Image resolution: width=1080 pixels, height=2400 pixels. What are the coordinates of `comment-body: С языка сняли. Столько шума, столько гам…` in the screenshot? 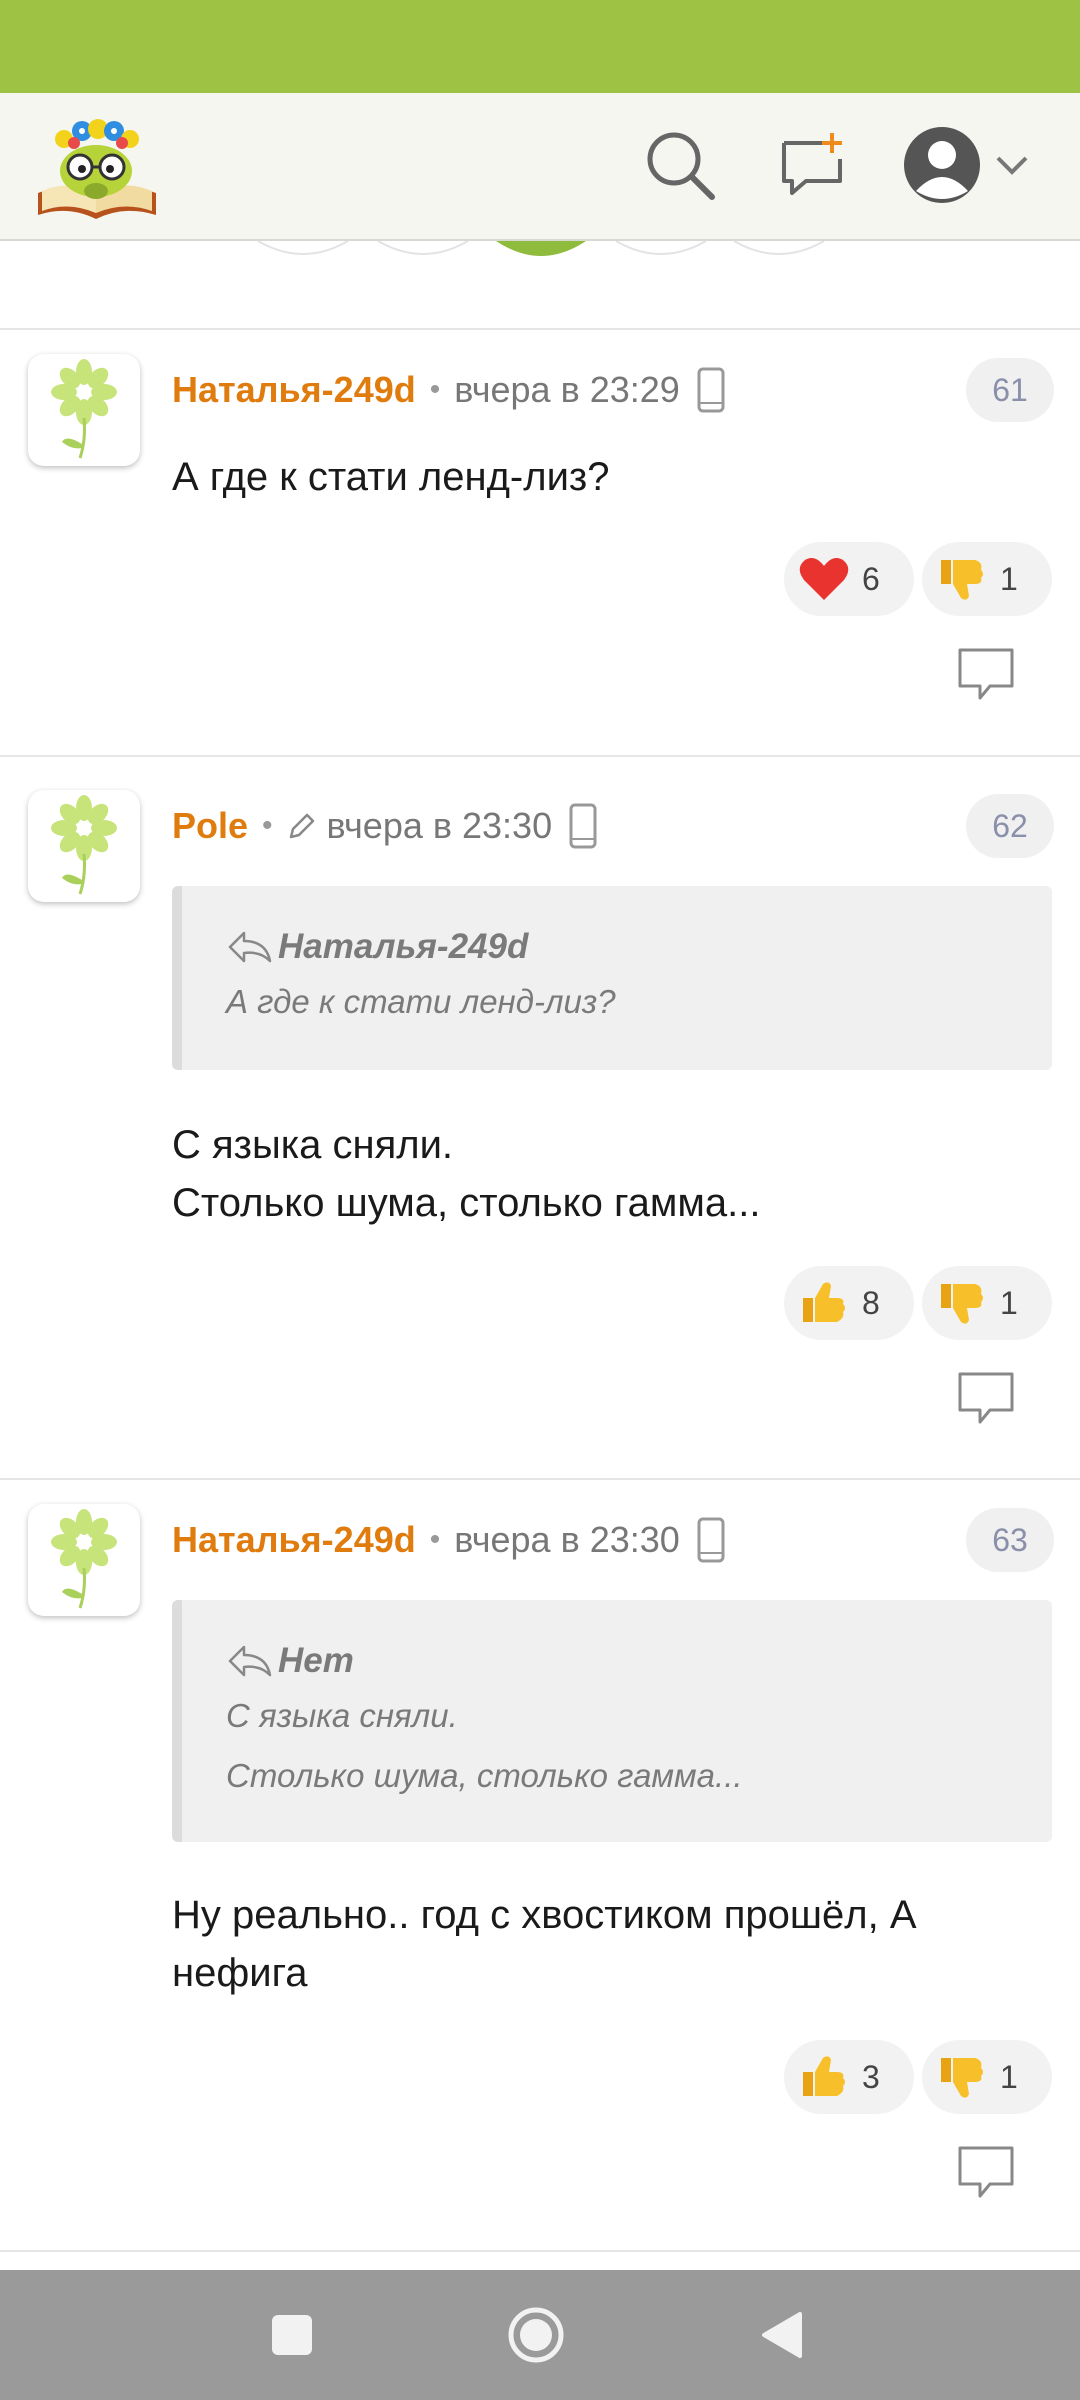 It's located at (612, 1174).